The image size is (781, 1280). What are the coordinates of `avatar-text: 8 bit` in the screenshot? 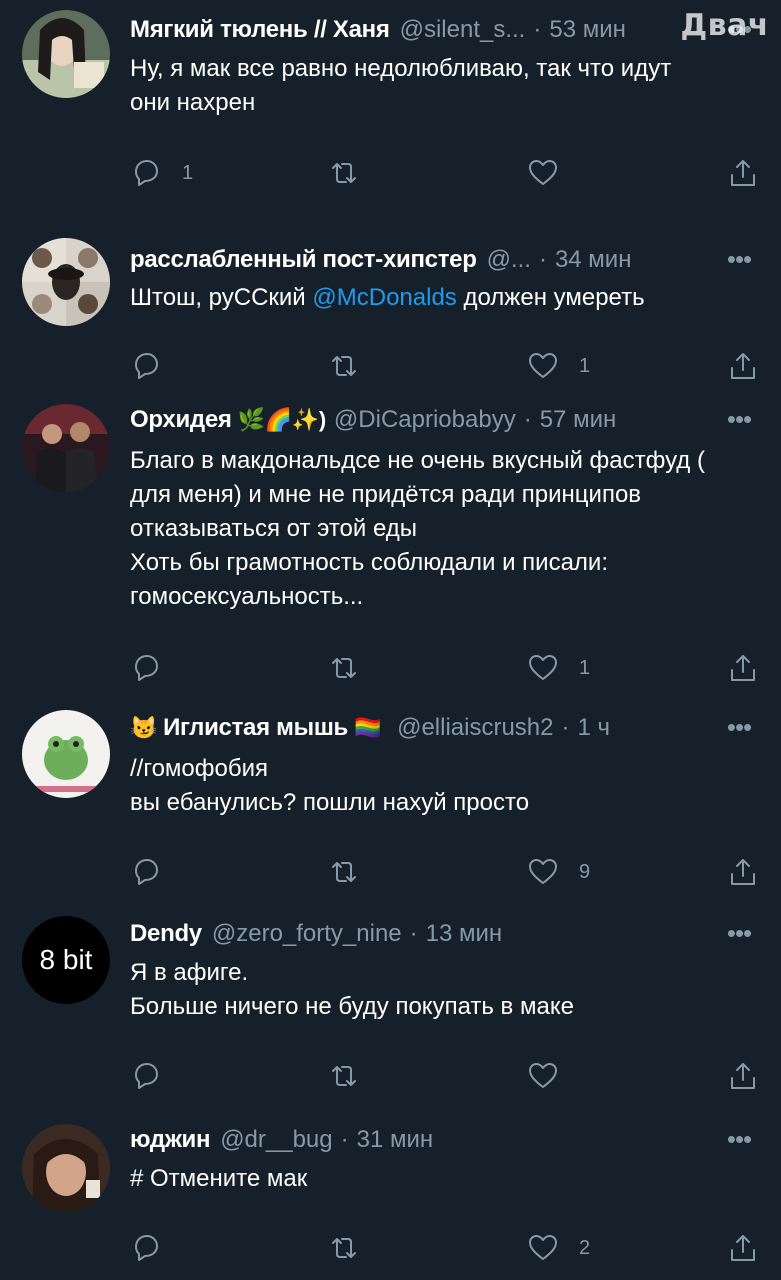 It's located at (66, 959).